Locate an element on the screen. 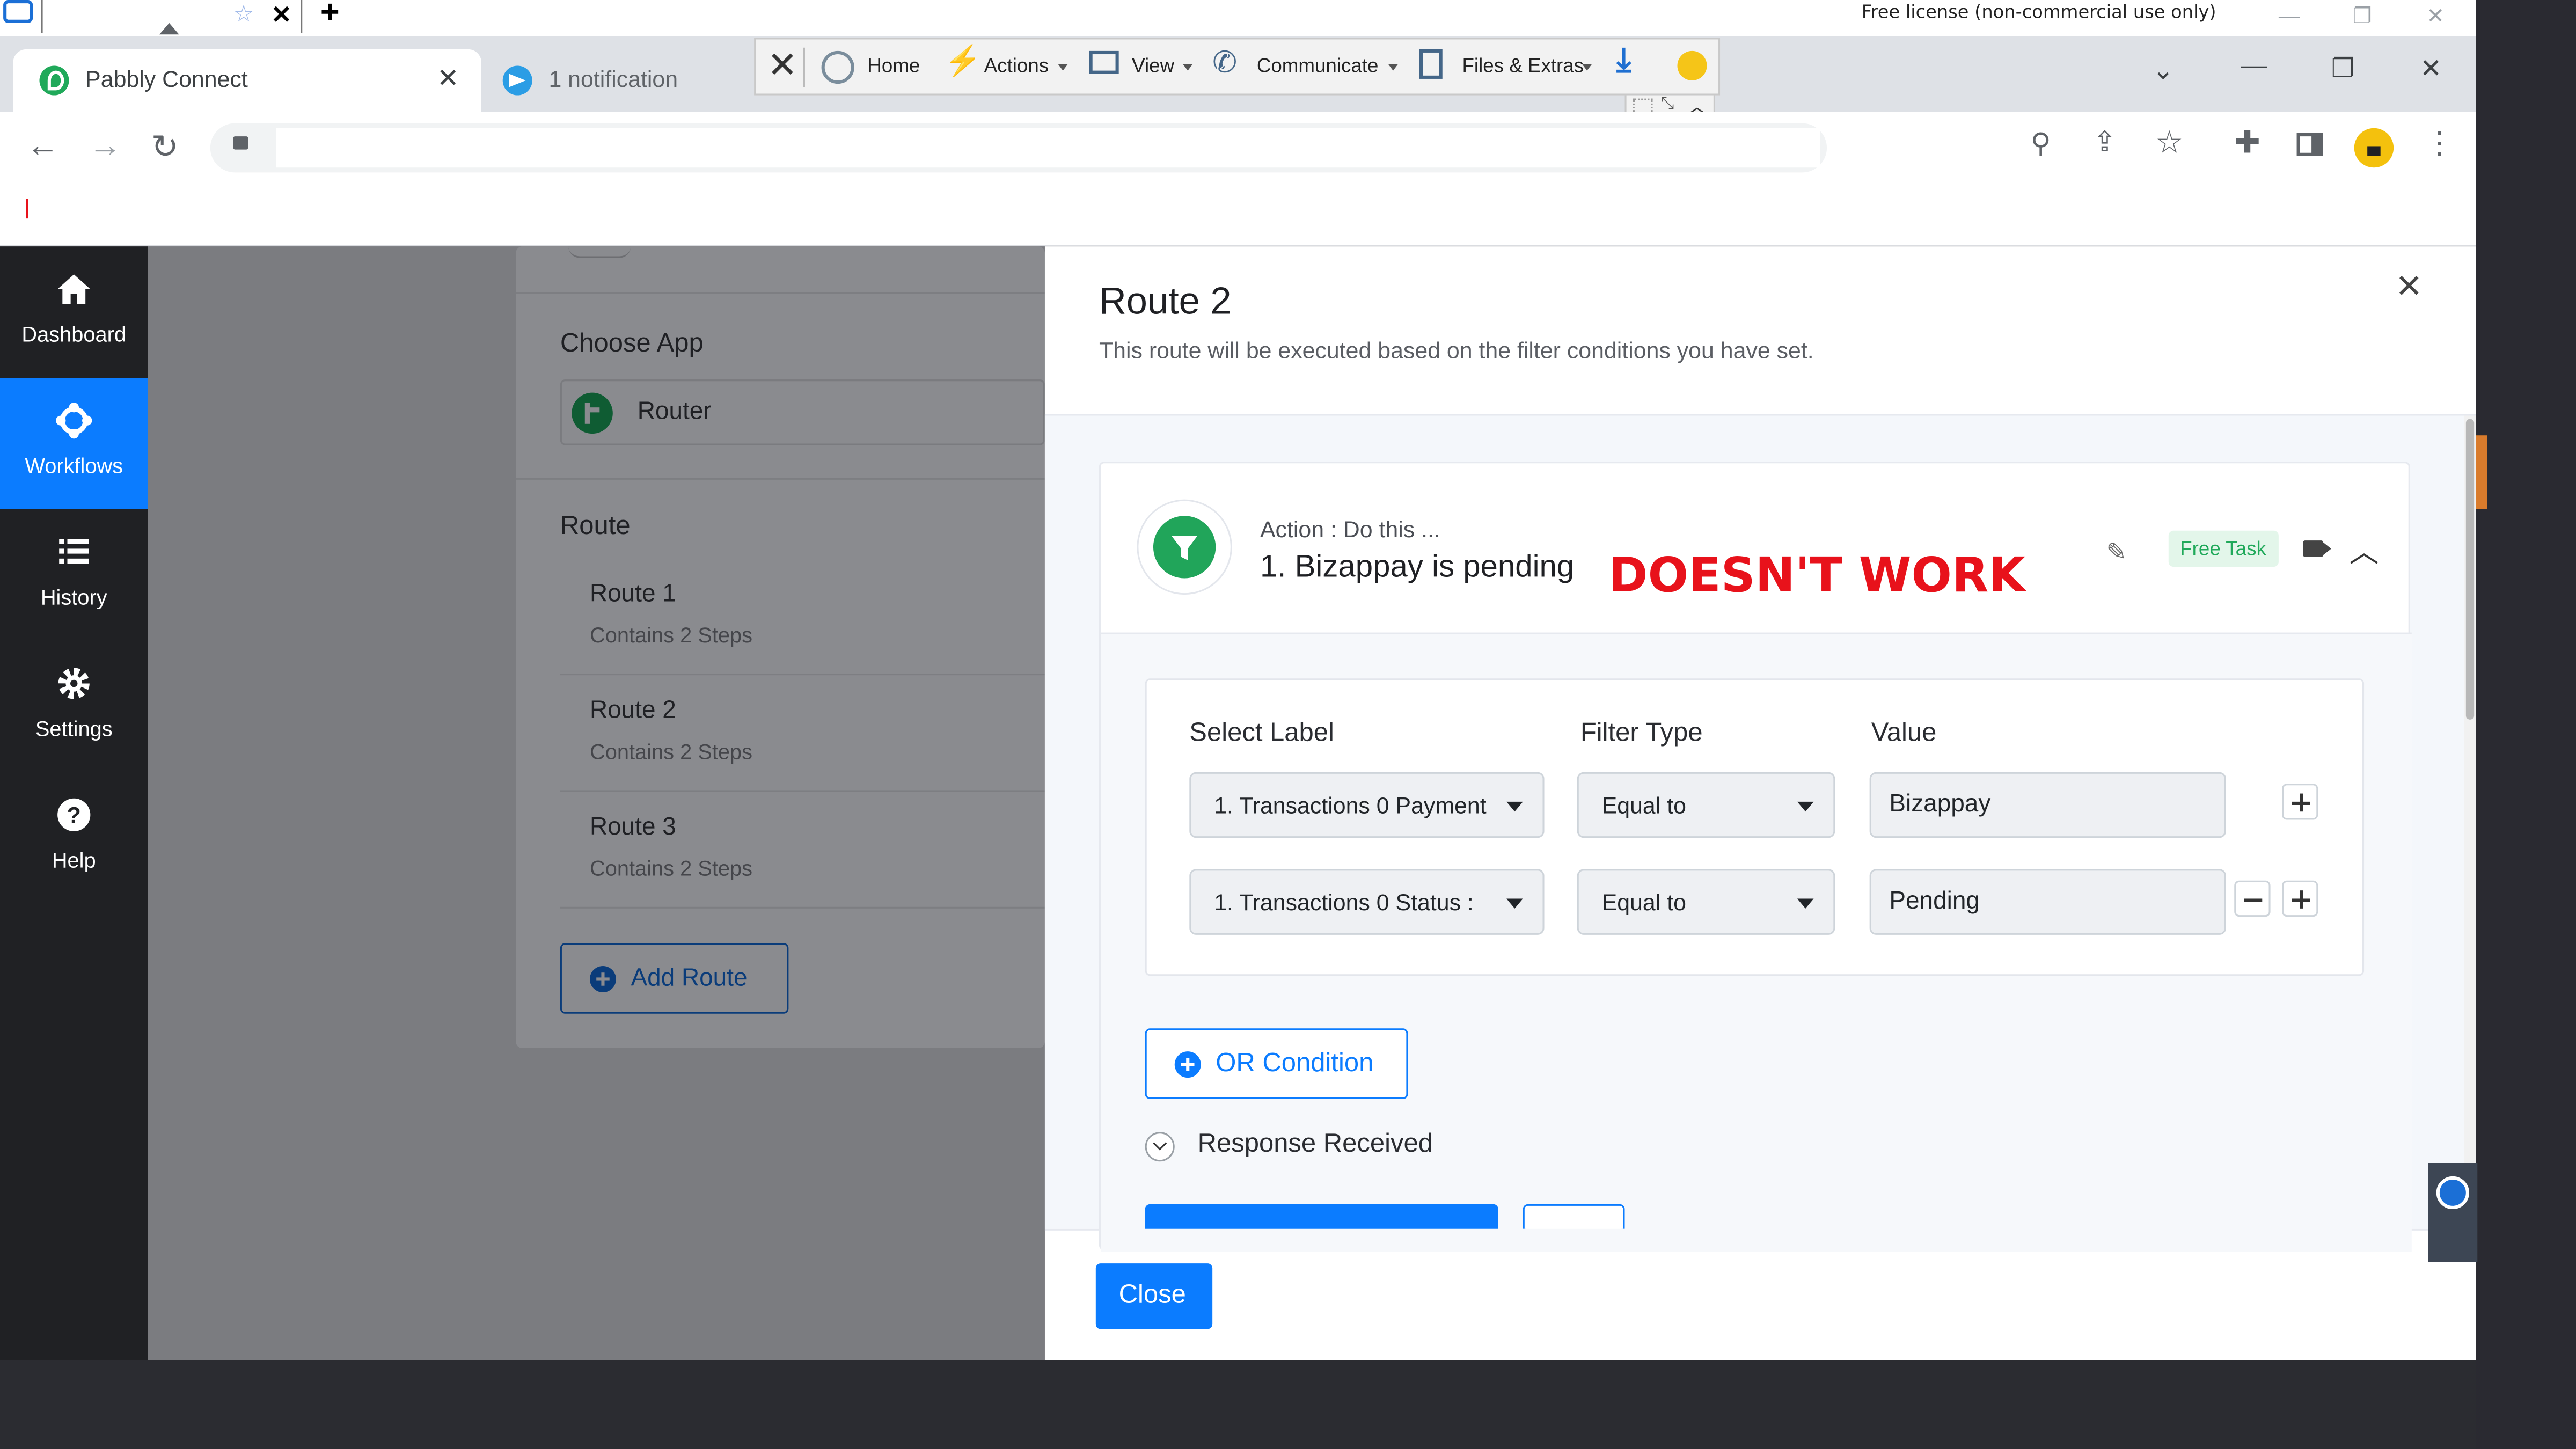 The width and height of the screenshot is (2576, 1449). toolbar-home: Home is located at coordinates (893, 65).